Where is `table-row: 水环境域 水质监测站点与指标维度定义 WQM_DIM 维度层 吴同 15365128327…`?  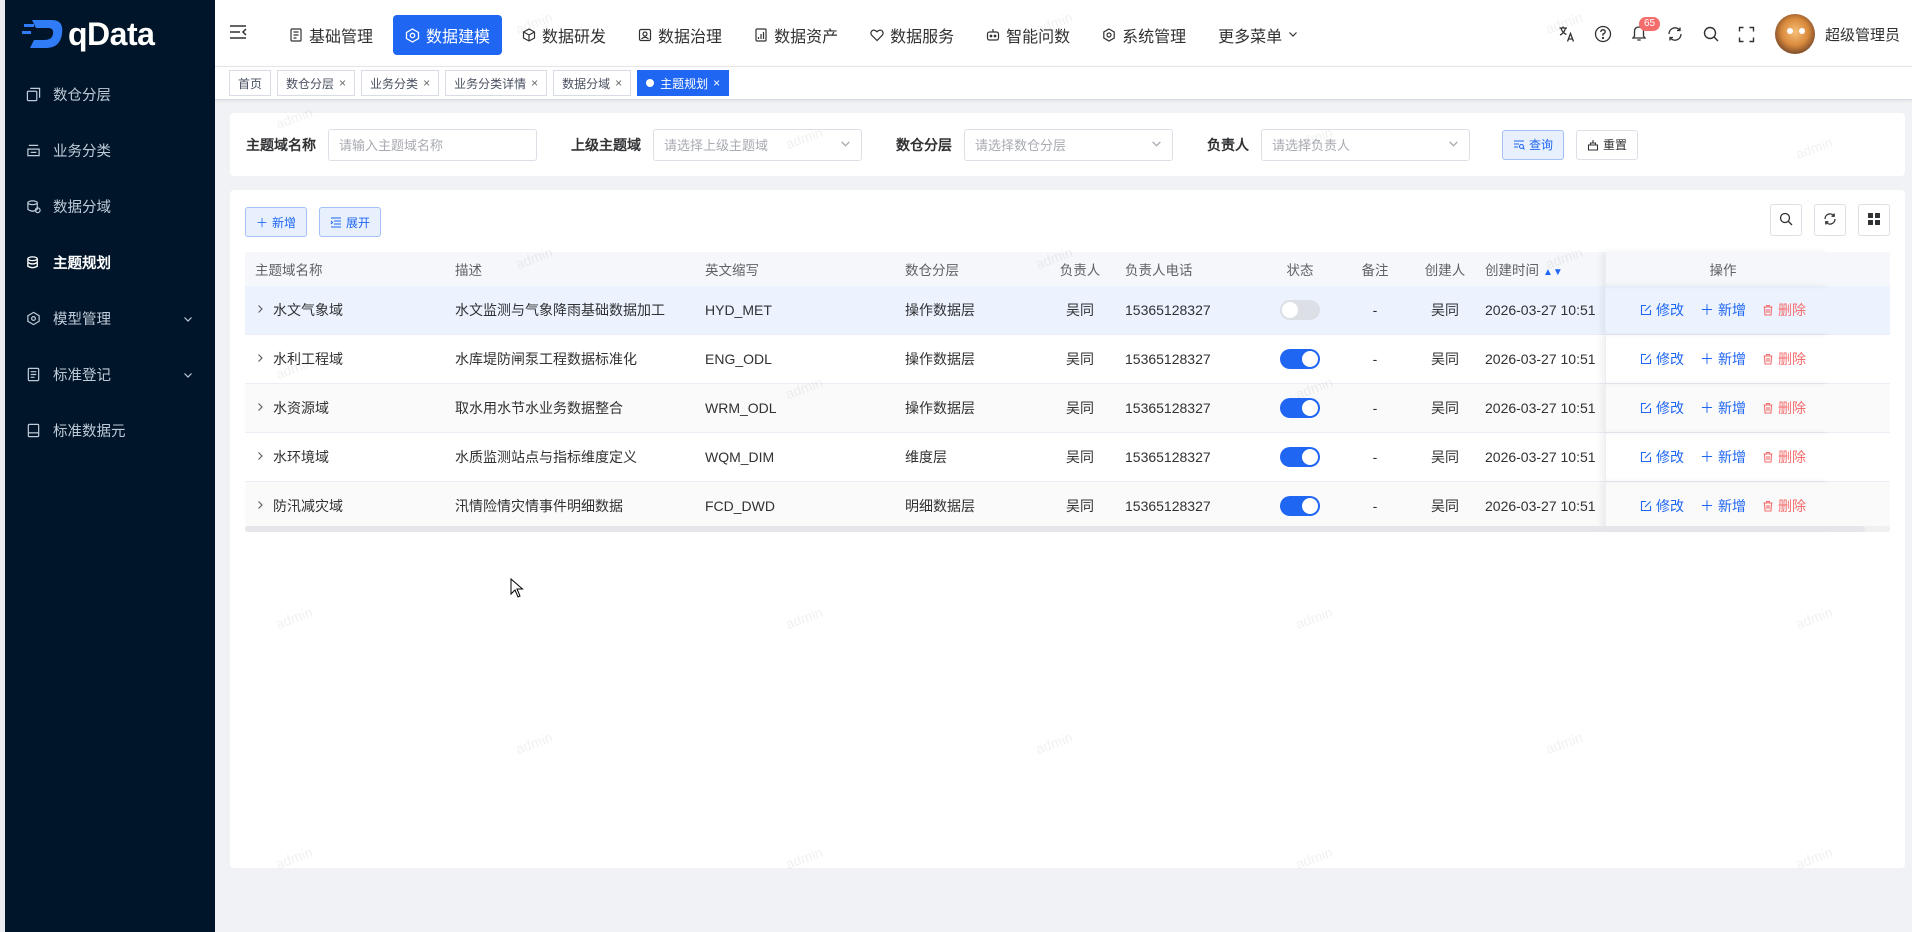
table-row: 水环境域 水质监测站点与指标维度定义 WQM_DIM 维度层 吴同 15365128327… is located at coordinates (1067, 457).